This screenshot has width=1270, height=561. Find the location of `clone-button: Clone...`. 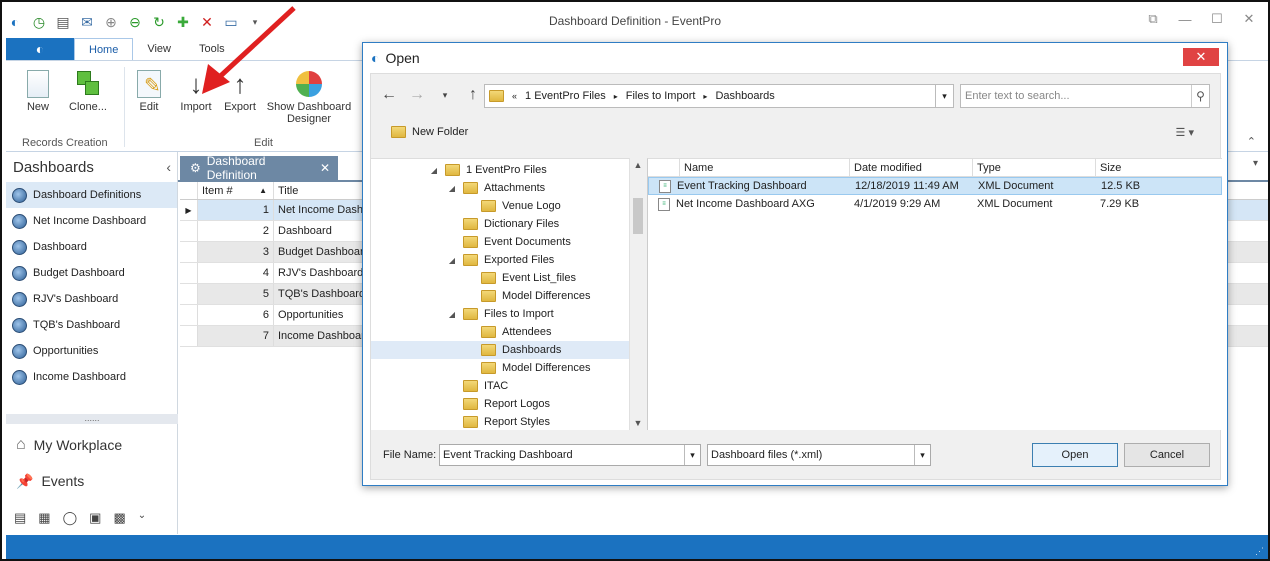

clone-button: Clone... is located at coordinates (88, 90).